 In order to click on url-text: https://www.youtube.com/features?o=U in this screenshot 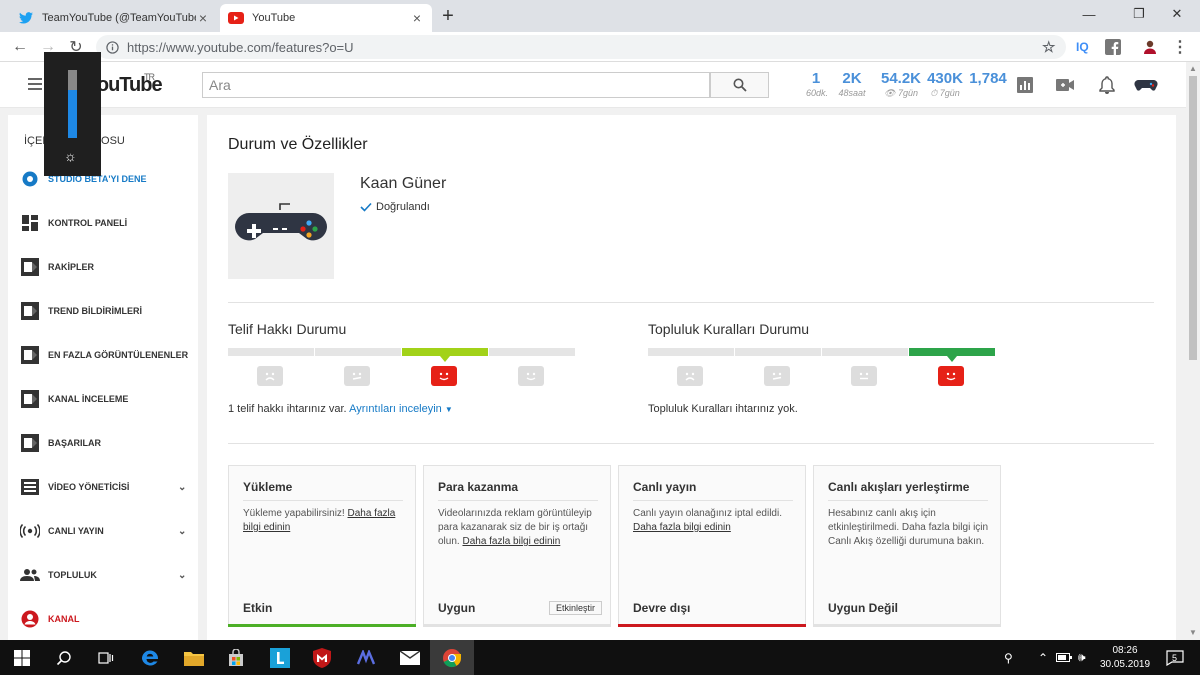, I will do `click(240, 47)`.